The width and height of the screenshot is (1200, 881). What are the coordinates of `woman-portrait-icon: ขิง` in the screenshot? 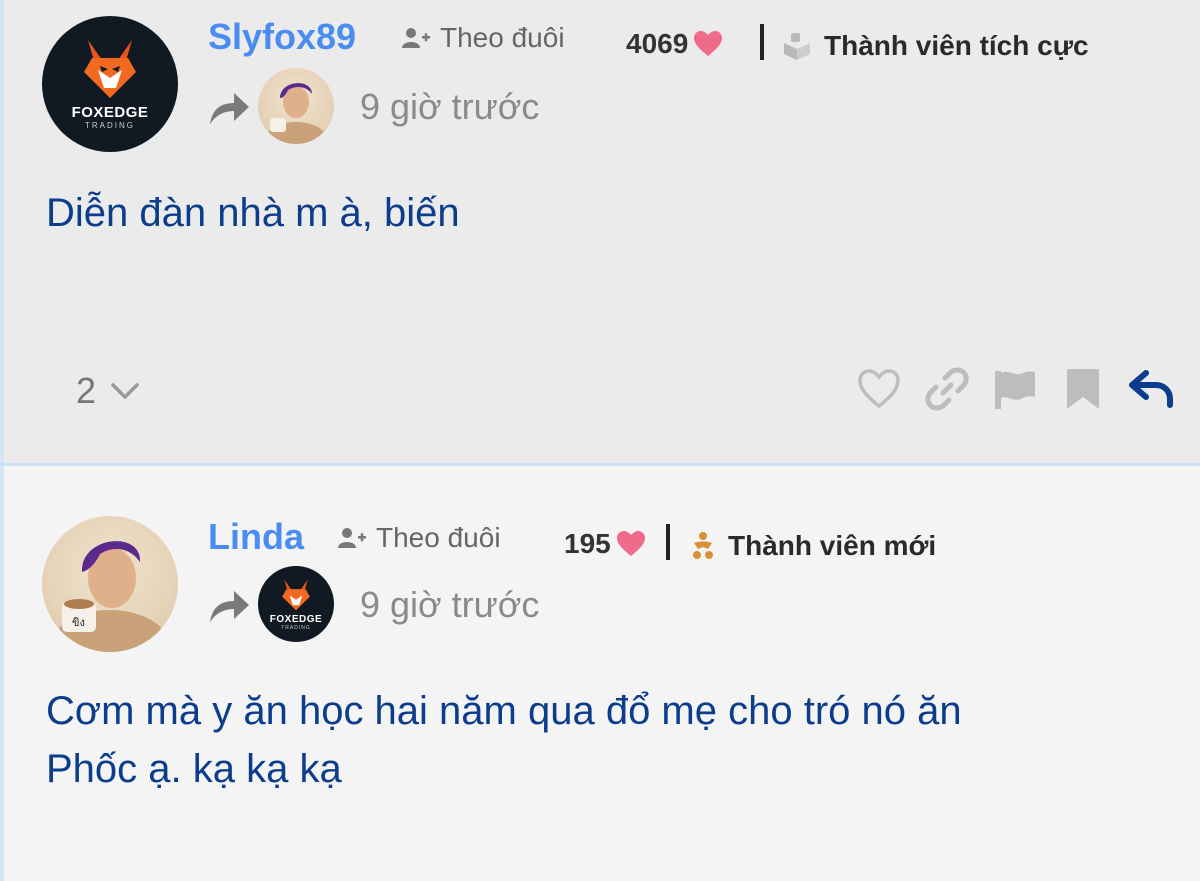 It's located at (110, 596).